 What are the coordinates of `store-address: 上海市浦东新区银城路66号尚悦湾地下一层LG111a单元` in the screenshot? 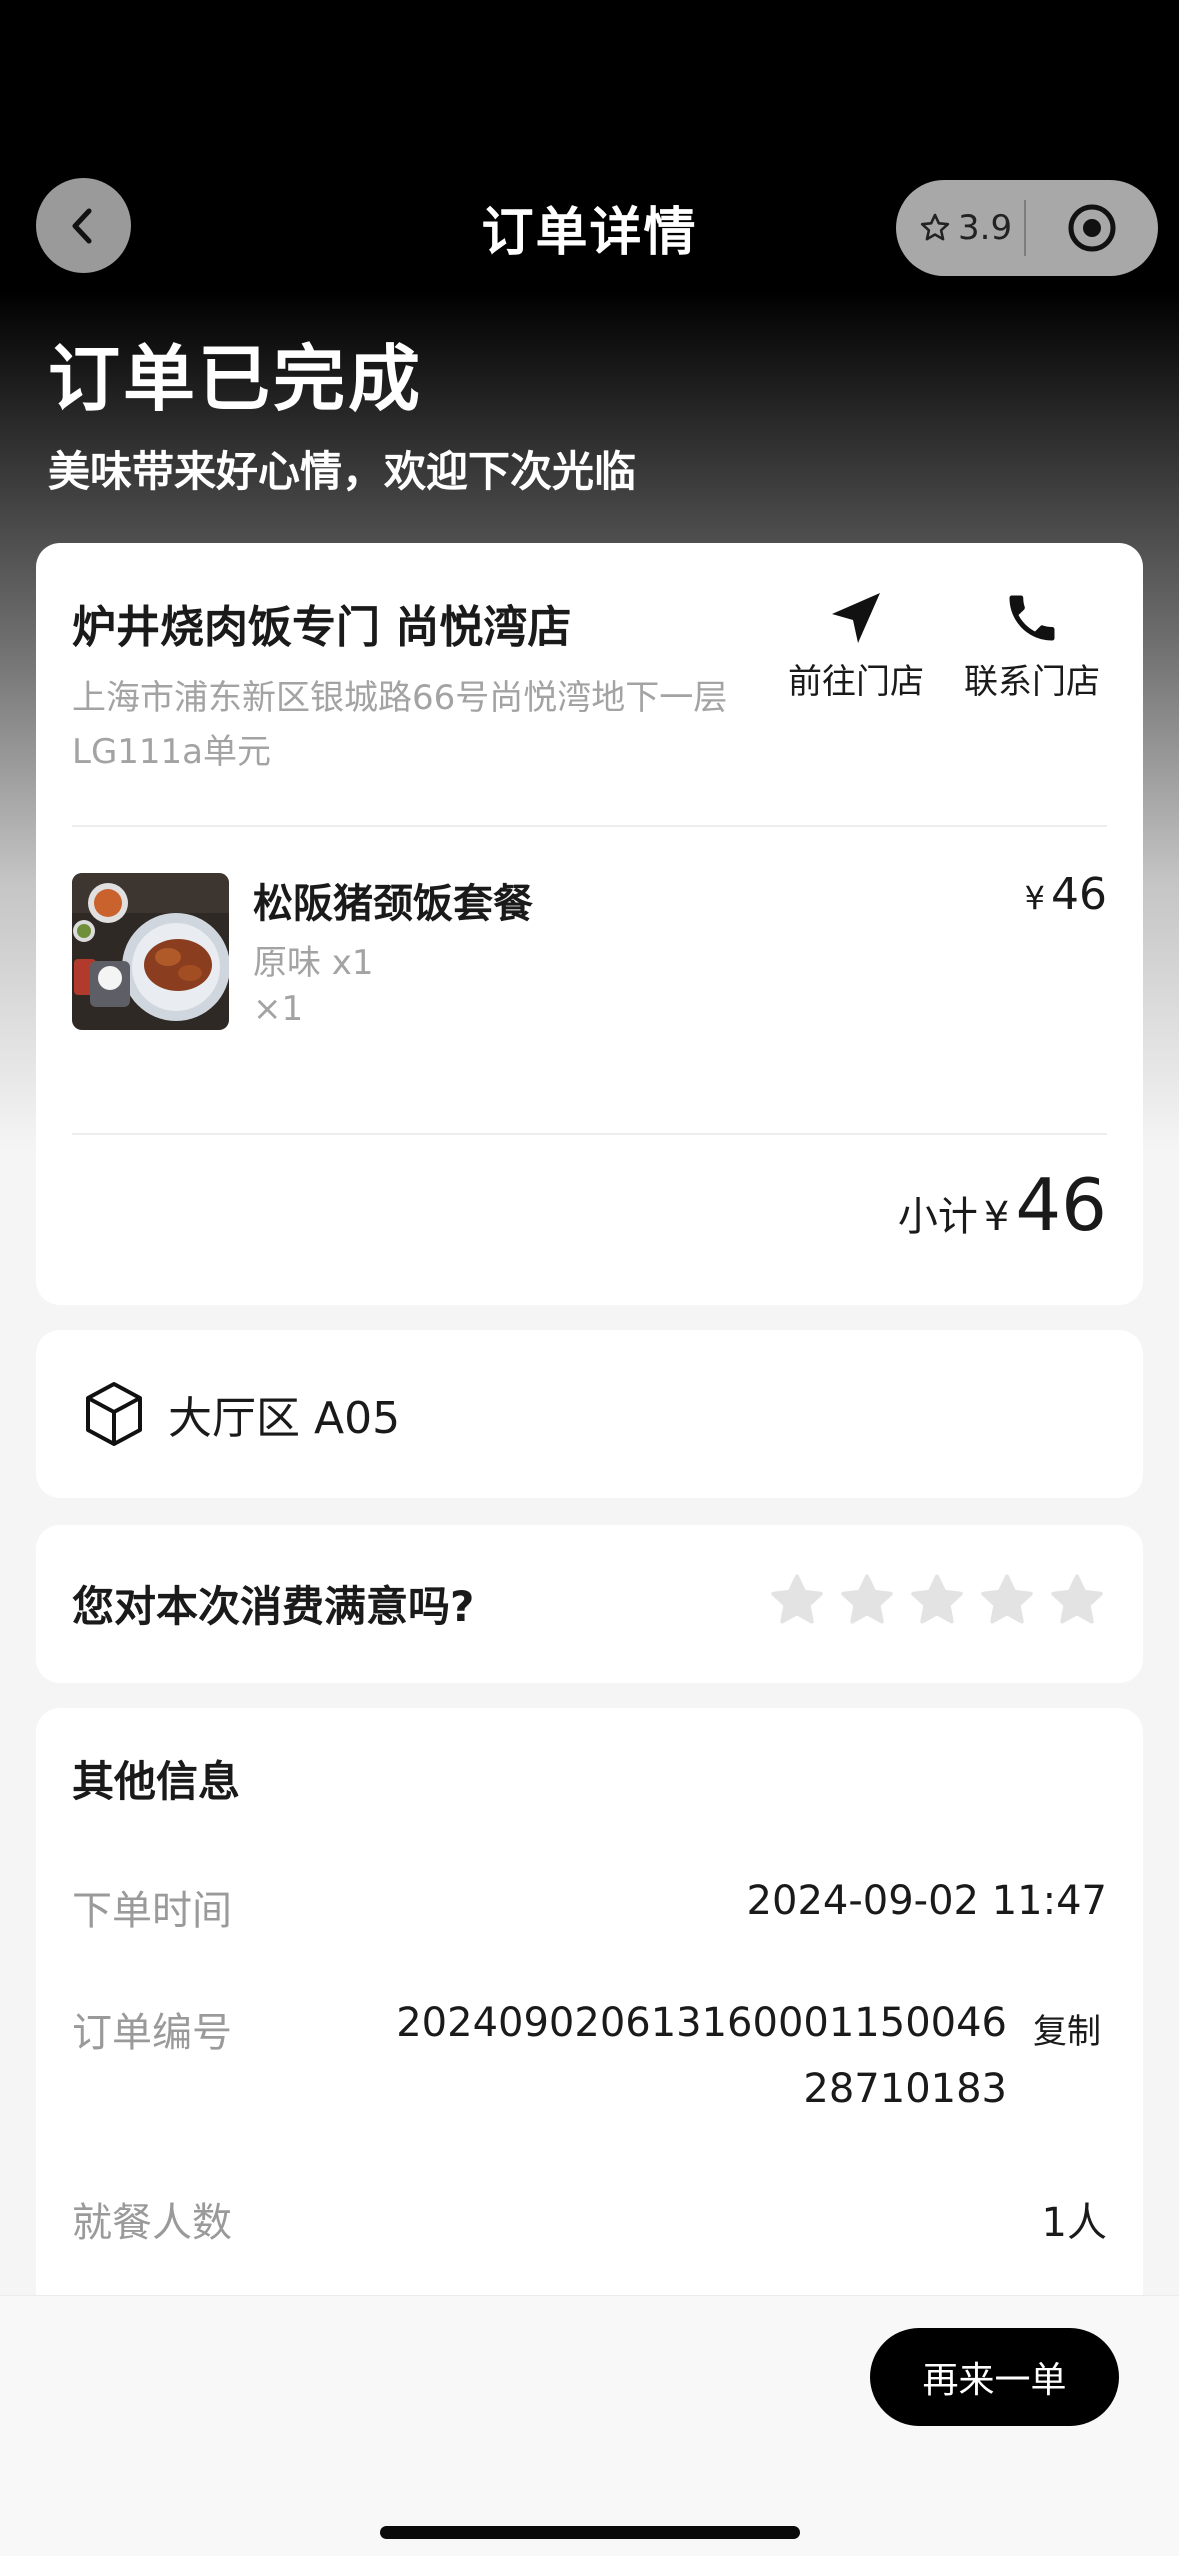 It's located at (400, 725).